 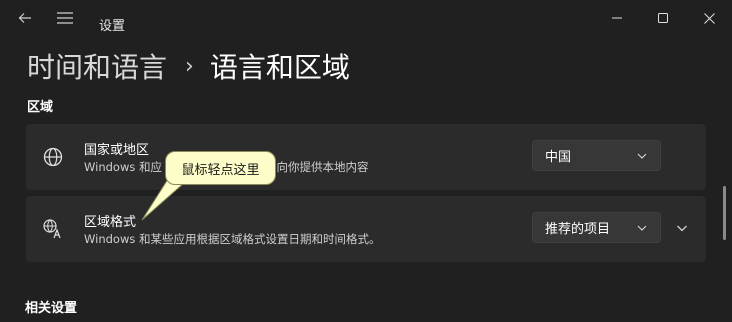 What do you see at coordinates (596, 155) in the screenshot?
I see `country-region-dropdown: 中国` at bounding box center [596, 155].